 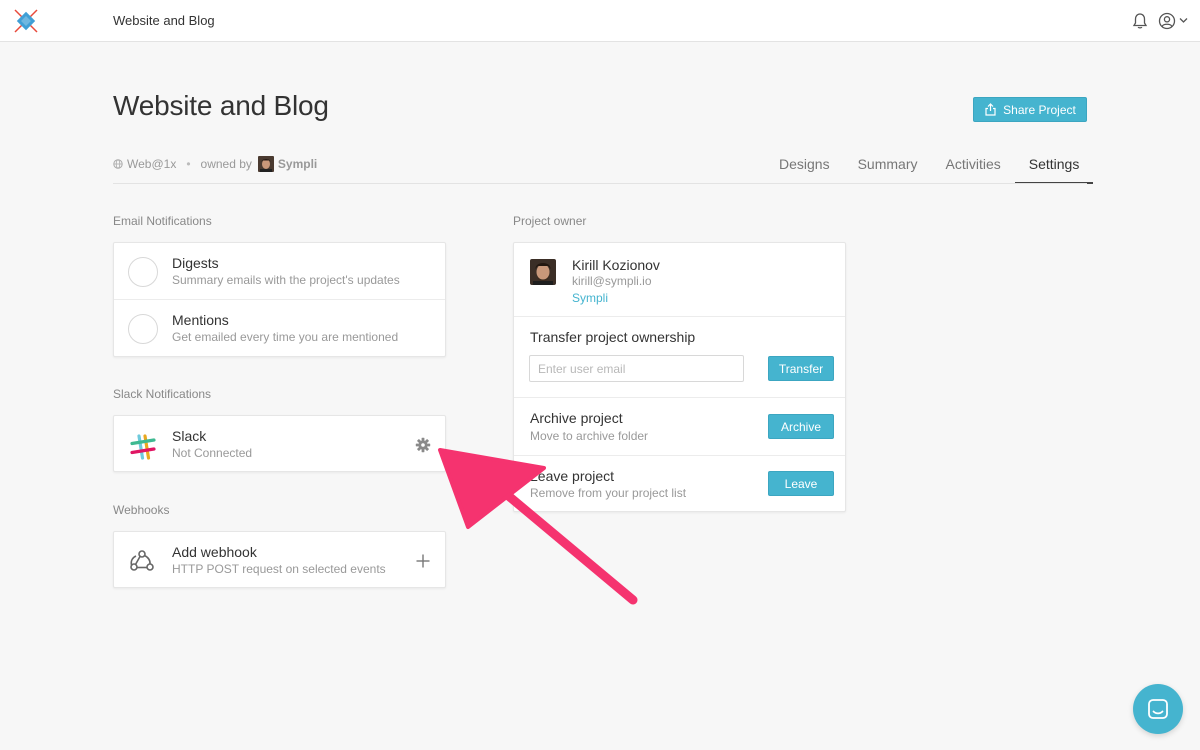 What do you see at coordinates (590, 298) in the screenshot?
I see `owner-company-link: Sympli` at bounding box center [590, 298].